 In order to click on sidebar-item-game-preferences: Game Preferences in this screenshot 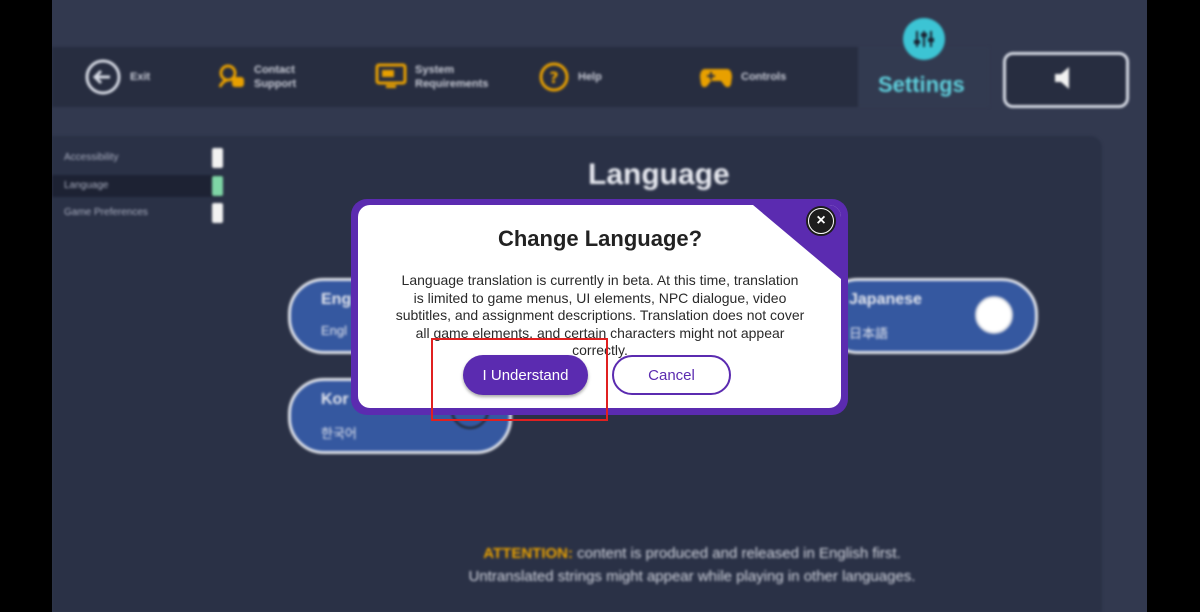, I will do `click(137, 213)`.